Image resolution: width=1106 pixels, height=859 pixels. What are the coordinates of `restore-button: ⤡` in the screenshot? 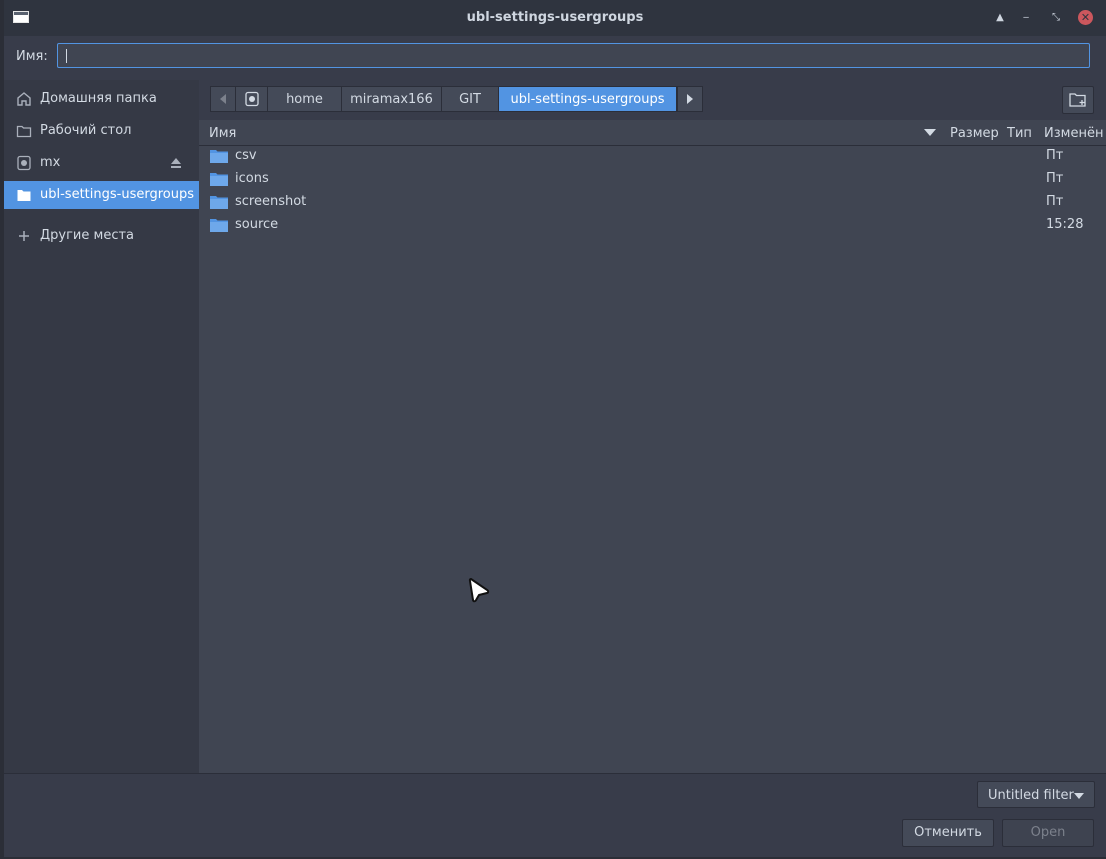 It's located at (1056, 18).